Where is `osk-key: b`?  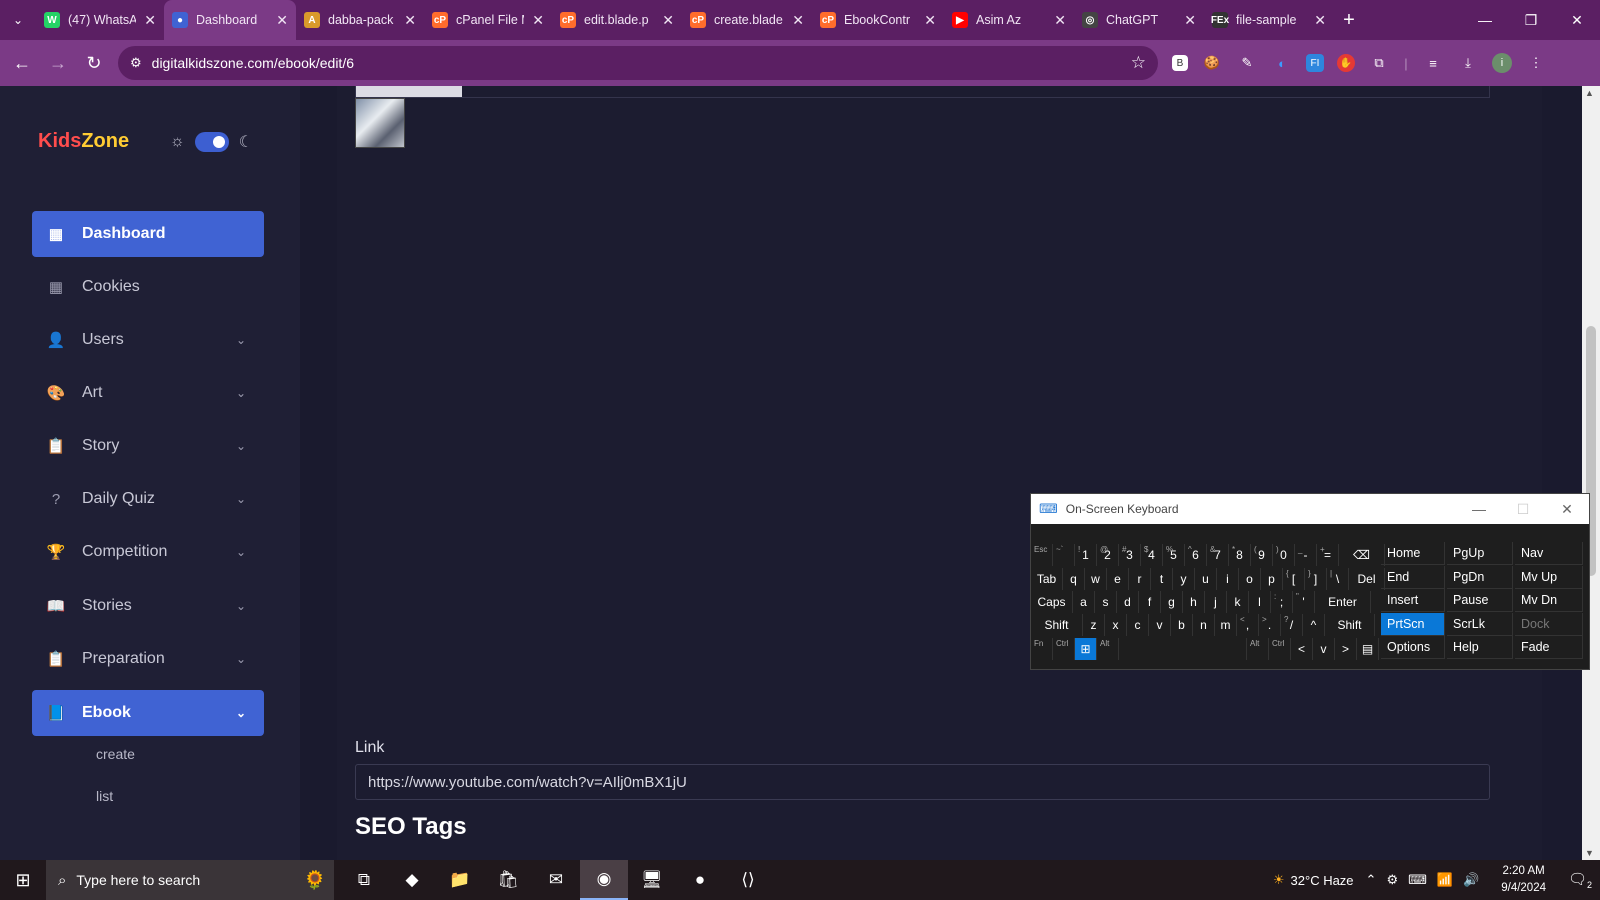
osk-key: b is located at coordinates (1182, 625).